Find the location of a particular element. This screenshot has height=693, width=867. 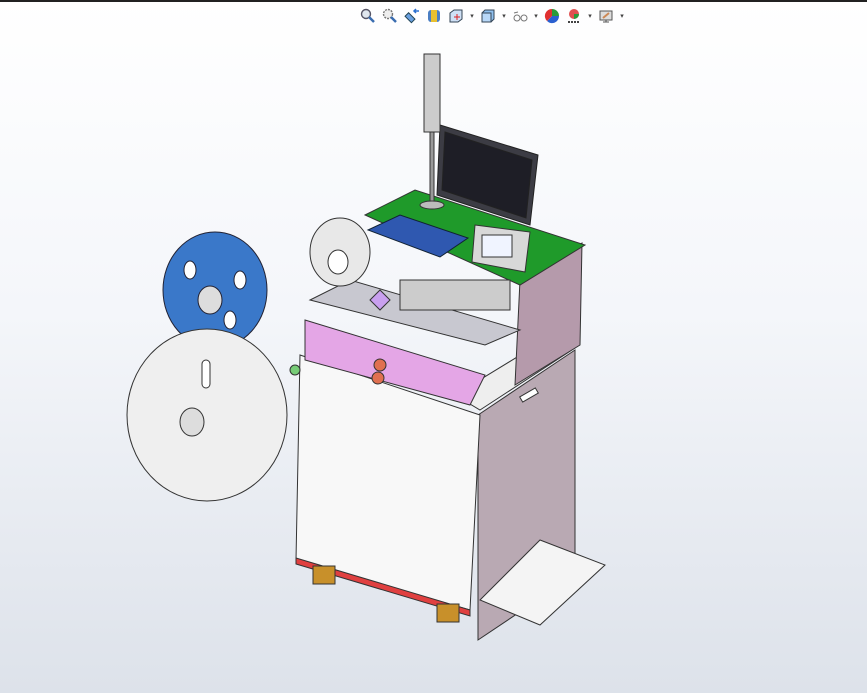

upper-spool is located at coordinates (340, 252).